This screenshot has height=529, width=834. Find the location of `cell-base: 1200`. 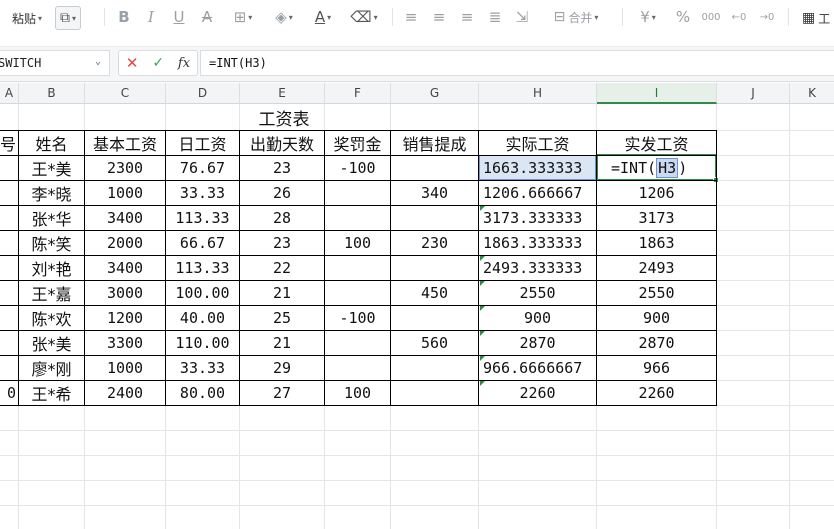

cell-base: 1200 is located at coordinates (125, 317).